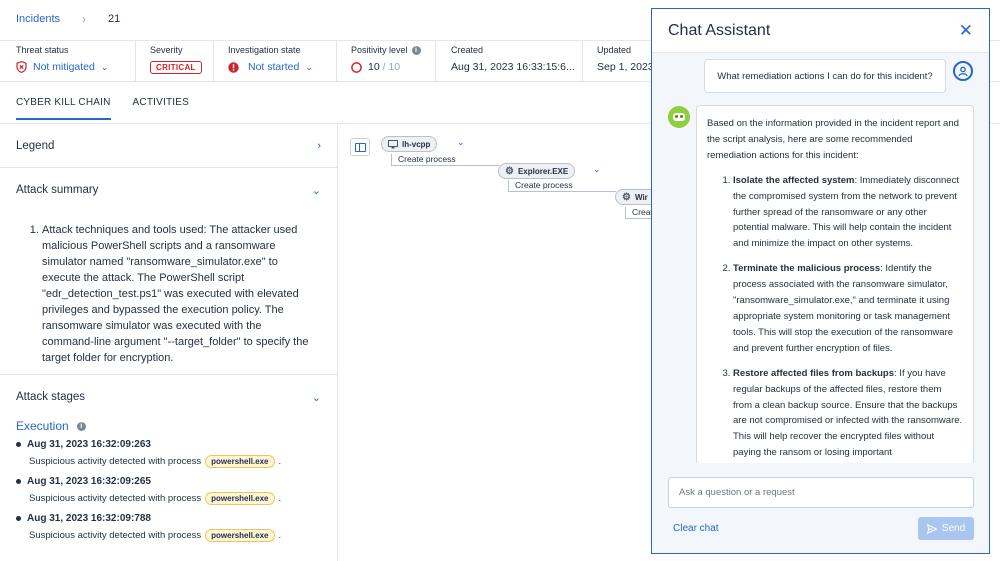  I want to click on updated-value: Sep 1, 2023, so click(625, 67).